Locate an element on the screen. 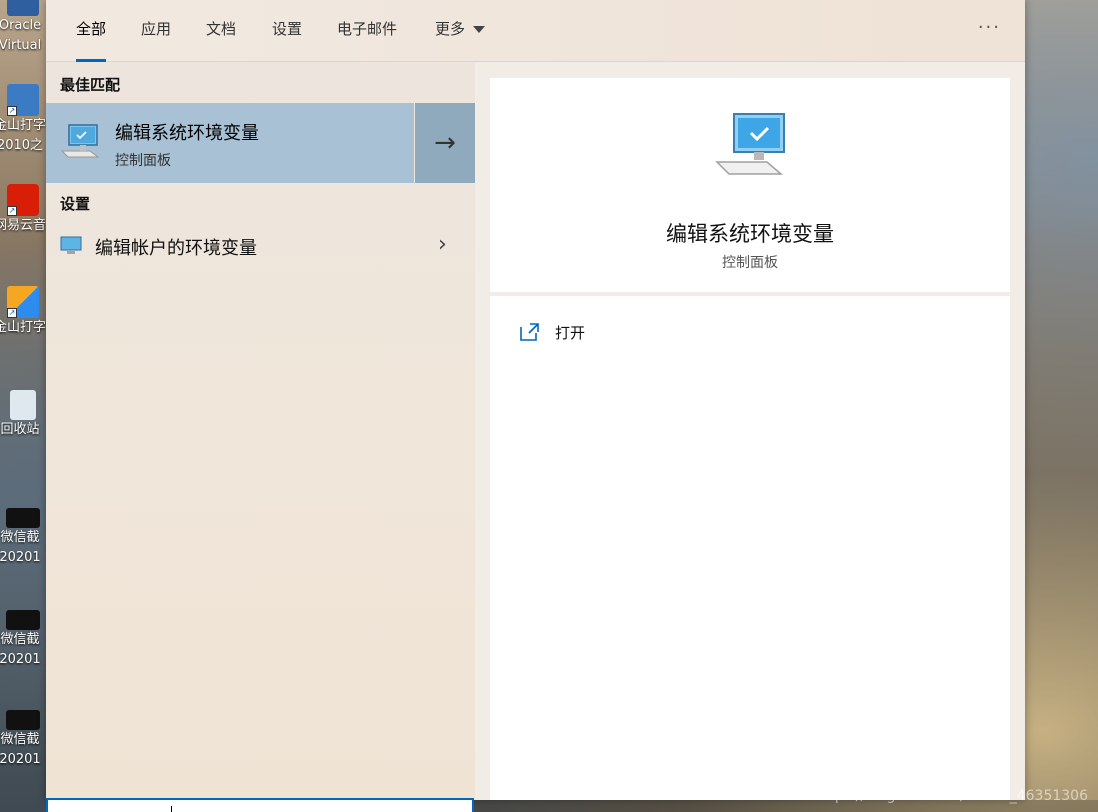 This screenshot has height=812, width=1098. desktop-icon-oracle: Oracle Virtual is located at coordinates (23, 28).